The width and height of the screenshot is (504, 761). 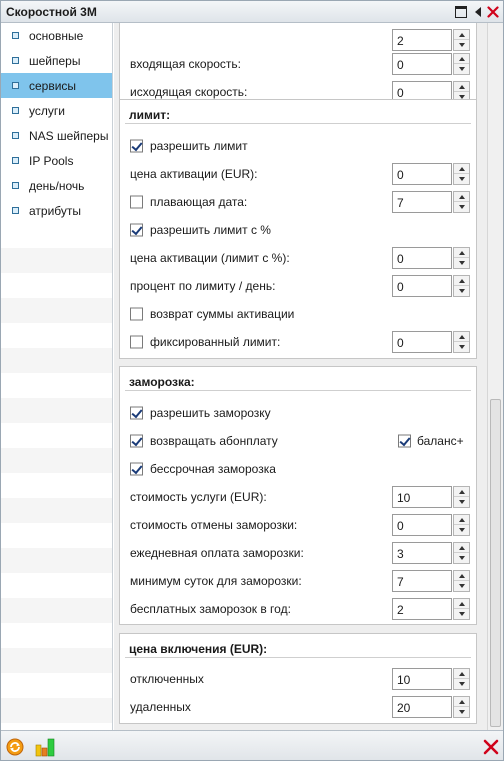 I want to click on percent-per-day-stepper: 0, so click(x=431, y=286).